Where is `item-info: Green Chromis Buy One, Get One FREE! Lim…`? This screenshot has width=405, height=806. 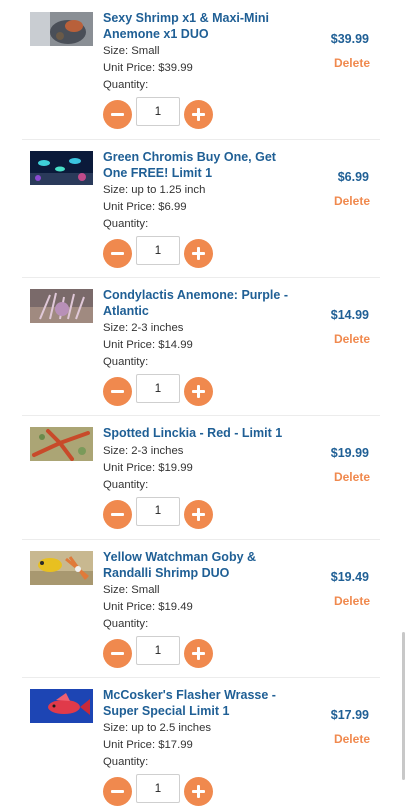
item-info: Green Chromis Buy One, Get One FREE! Lim… is located at coordinates (203, 209).